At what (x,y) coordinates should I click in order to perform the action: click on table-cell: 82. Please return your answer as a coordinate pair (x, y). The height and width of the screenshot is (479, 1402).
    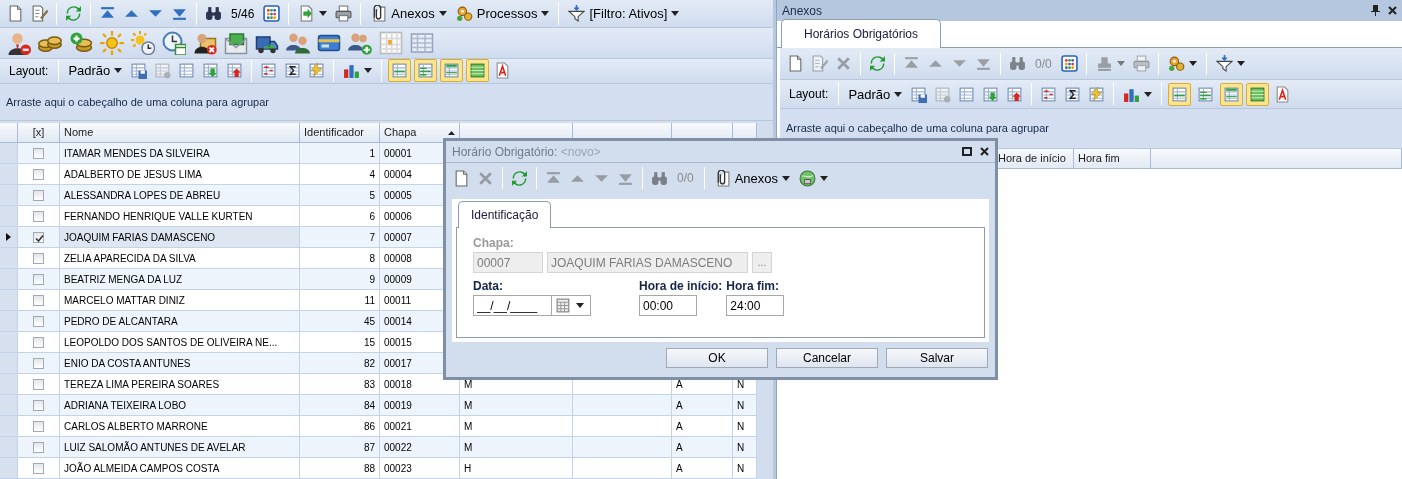
    Looking at the image, I should click on (340, 363).